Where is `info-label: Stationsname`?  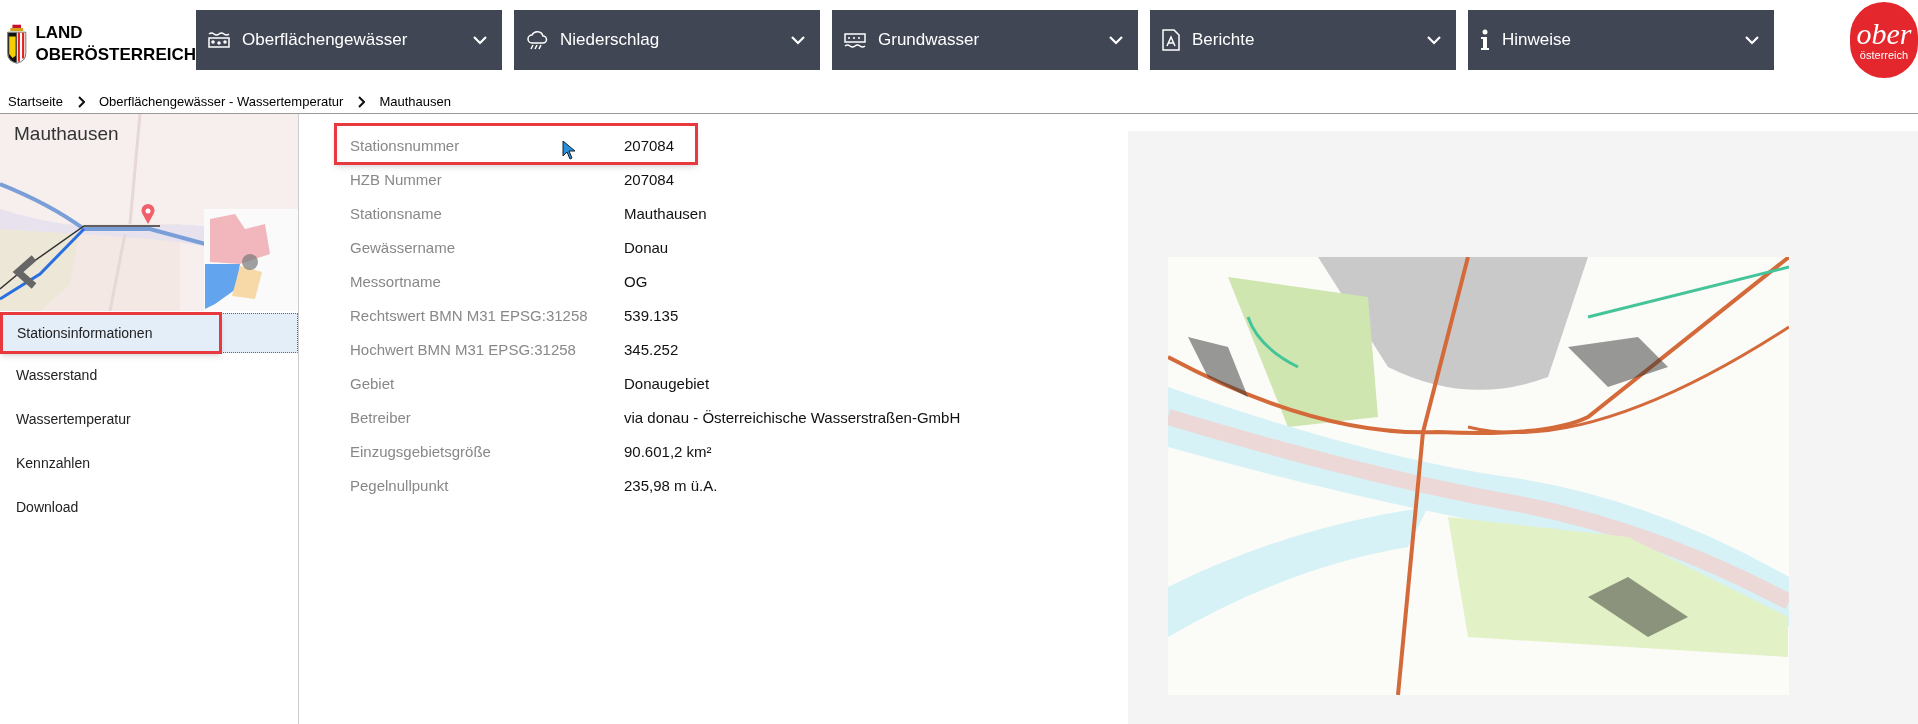 info-label: Stationsname is located at coordinates (396, 213).